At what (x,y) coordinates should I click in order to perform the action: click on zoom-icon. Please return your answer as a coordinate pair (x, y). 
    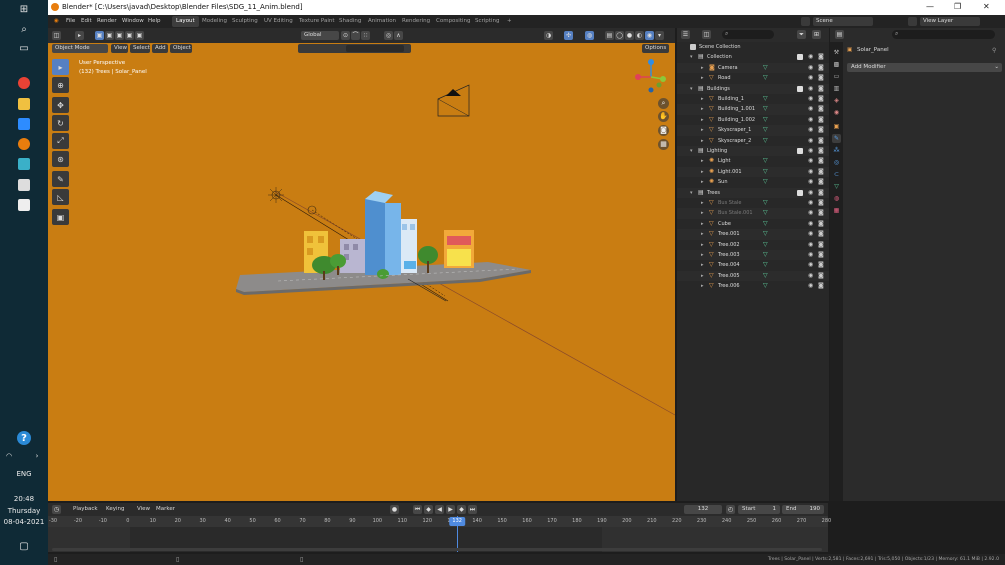
    Looking at the image, I should click on (24, 124).